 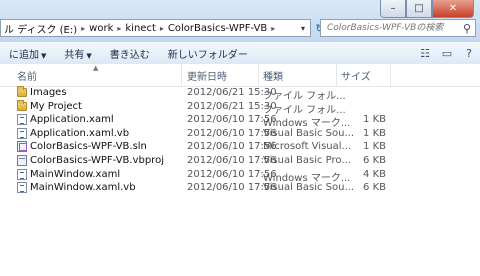 What do you see at coordinates (390, 28) in the screenshot?
I see `search-input` at bounding box center [390, 28].